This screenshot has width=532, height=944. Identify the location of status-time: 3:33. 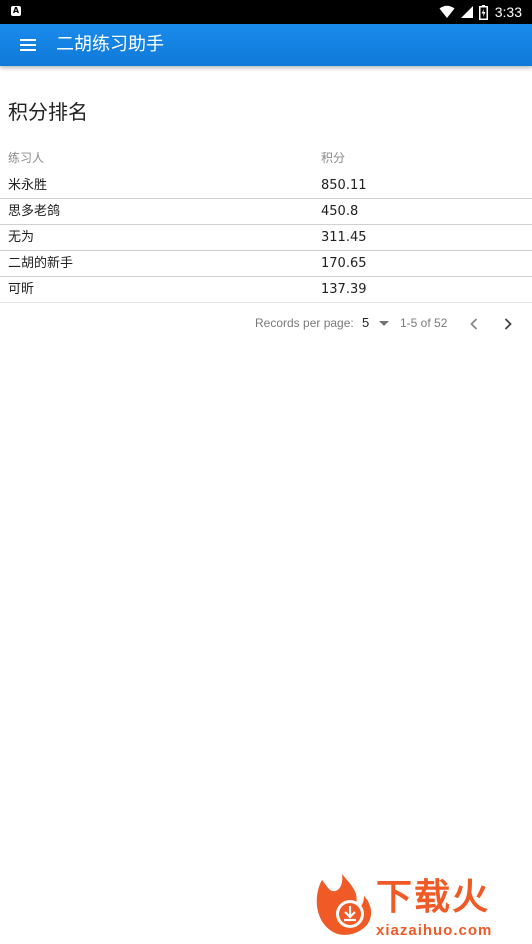
(508, 12).